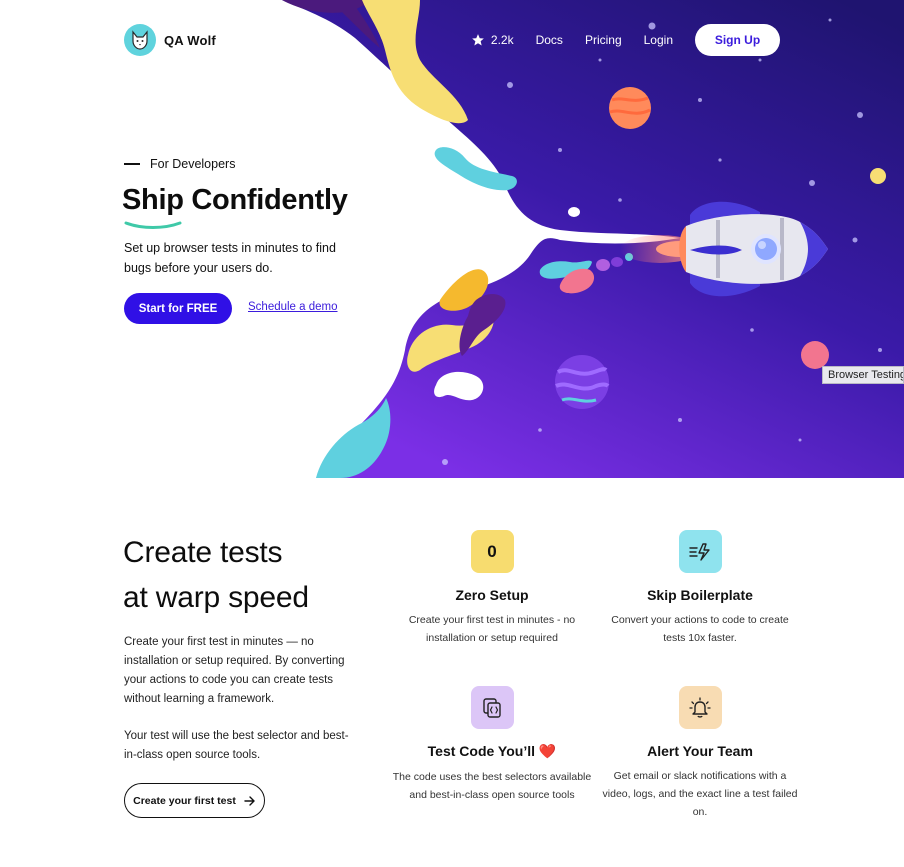 Image resolution: width=904 pixels, height=867 pixels. Describe the element at coordinates (216, 597) in the screenshot. I see `features-title-line-2: at warp speed` at that location.